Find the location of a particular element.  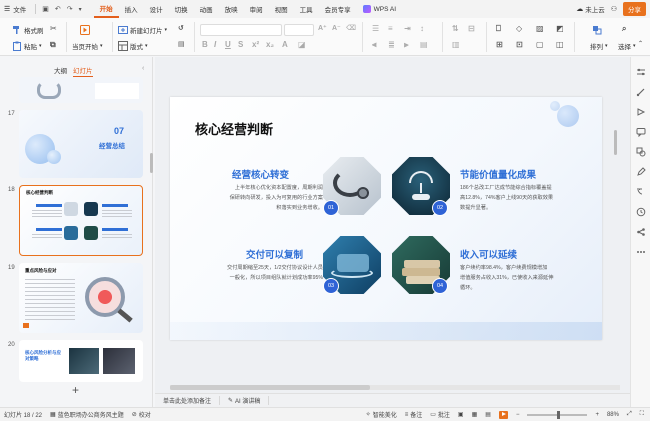

tab-animation: 动画 is located at coordinates (206, 9).